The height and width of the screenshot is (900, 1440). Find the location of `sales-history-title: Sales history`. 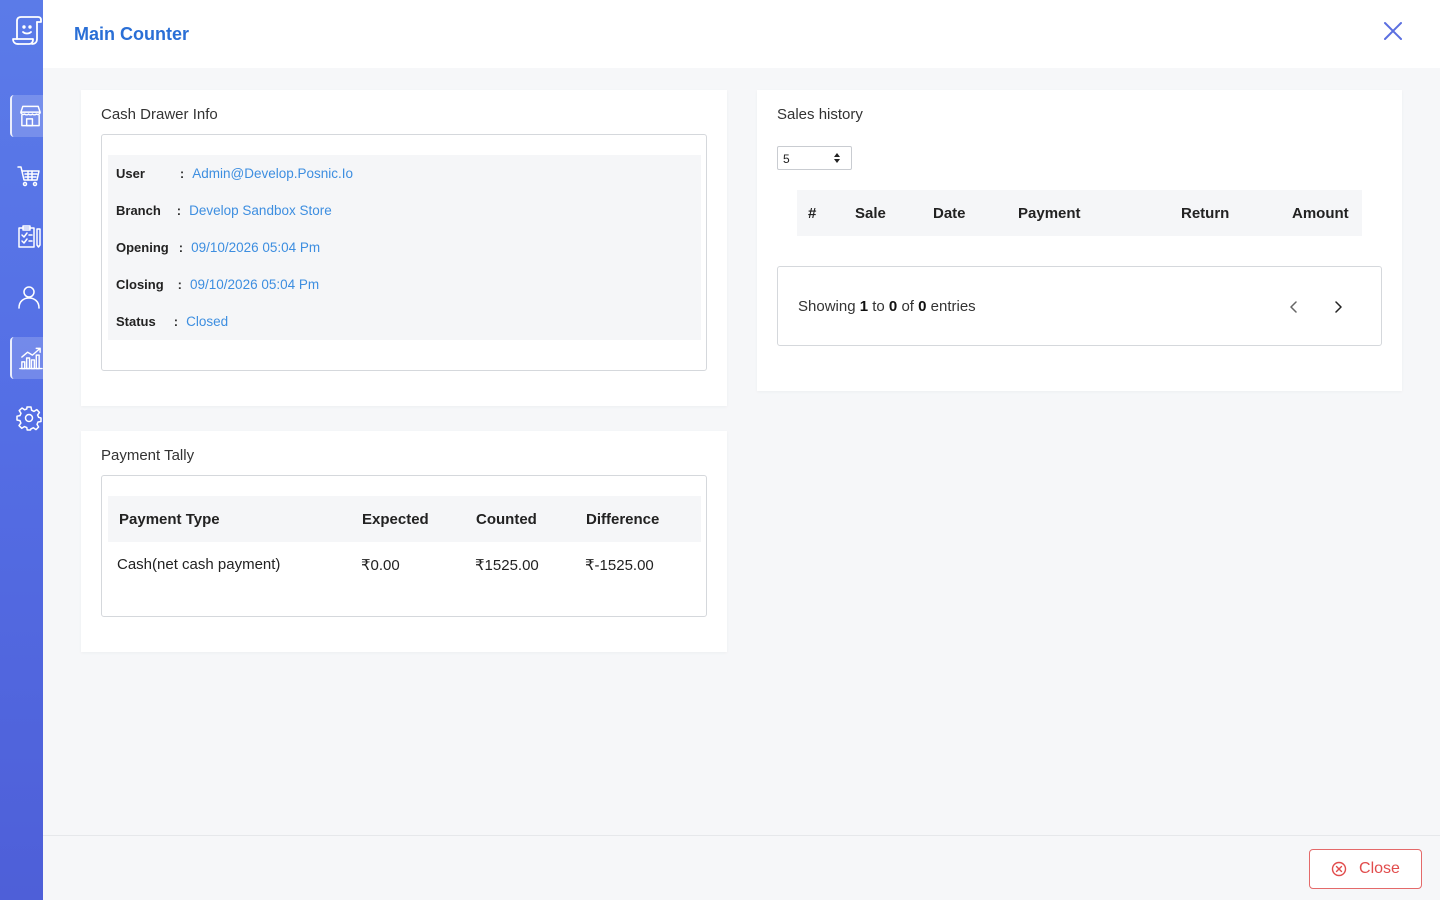

sales-history-title: Sales history is located at coordinates (820, 114).